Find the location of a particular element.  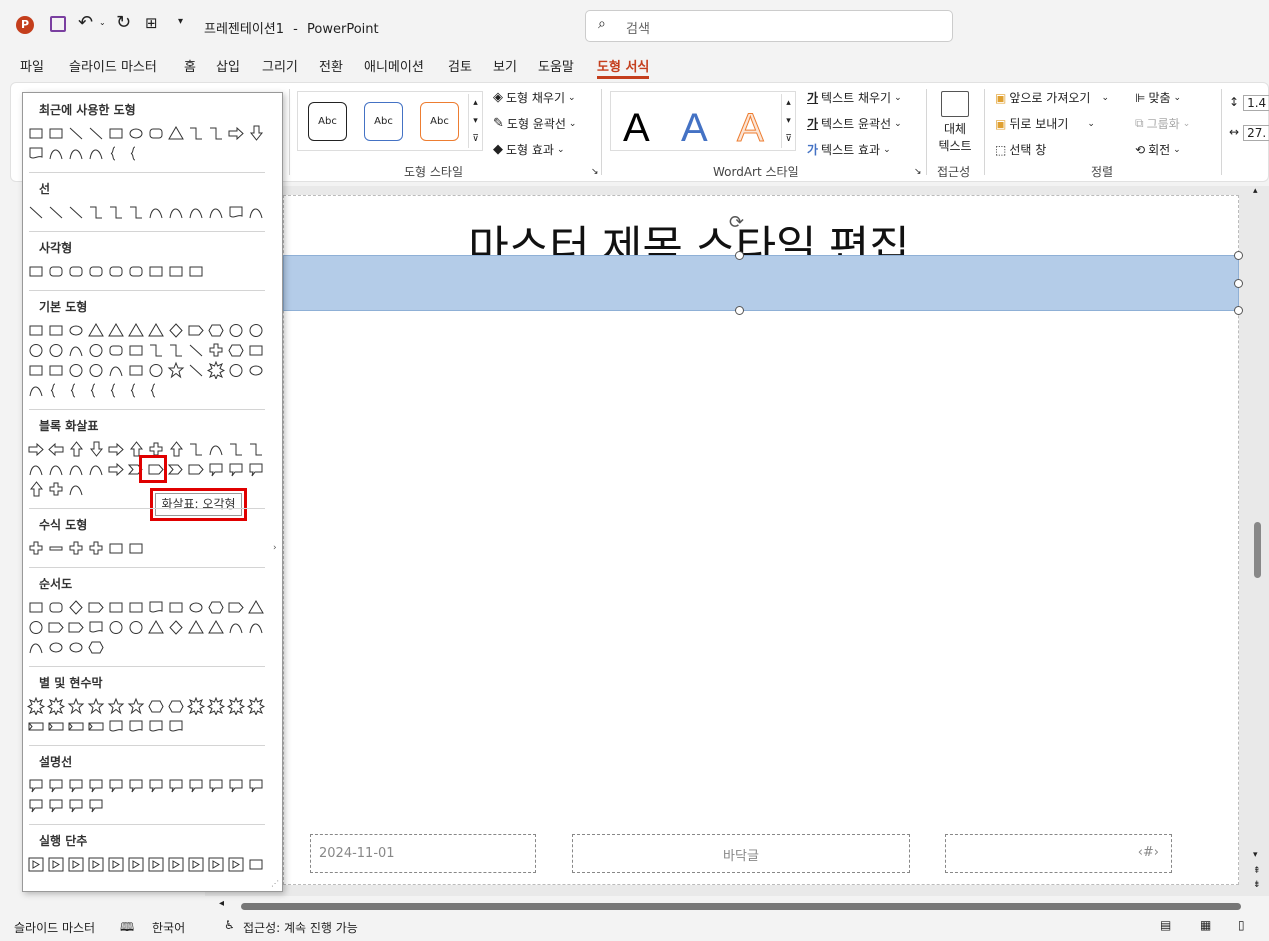

panel-resize-grip-icon: ⋰ is located at coordinates (275, 883).